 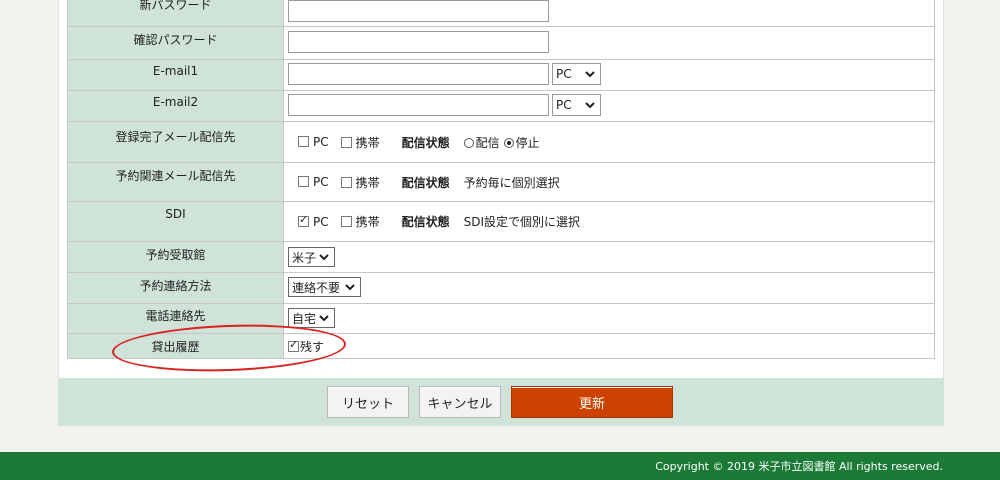 I want to click on label-email1: E-mail1, so click(x=175, y=75).